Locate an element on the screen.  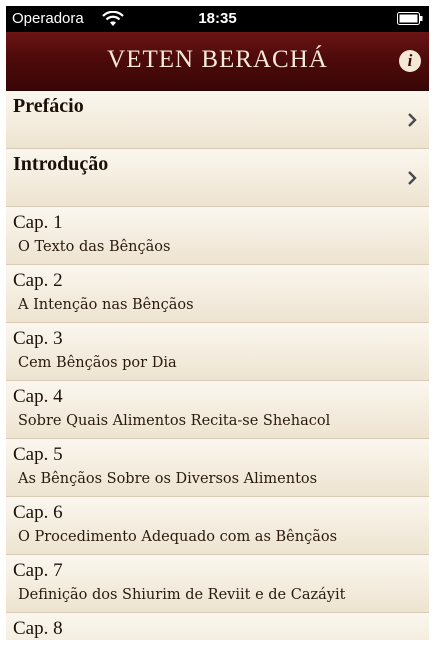
chapter-number: Cap. 8 is located at coordinates (38, 628).